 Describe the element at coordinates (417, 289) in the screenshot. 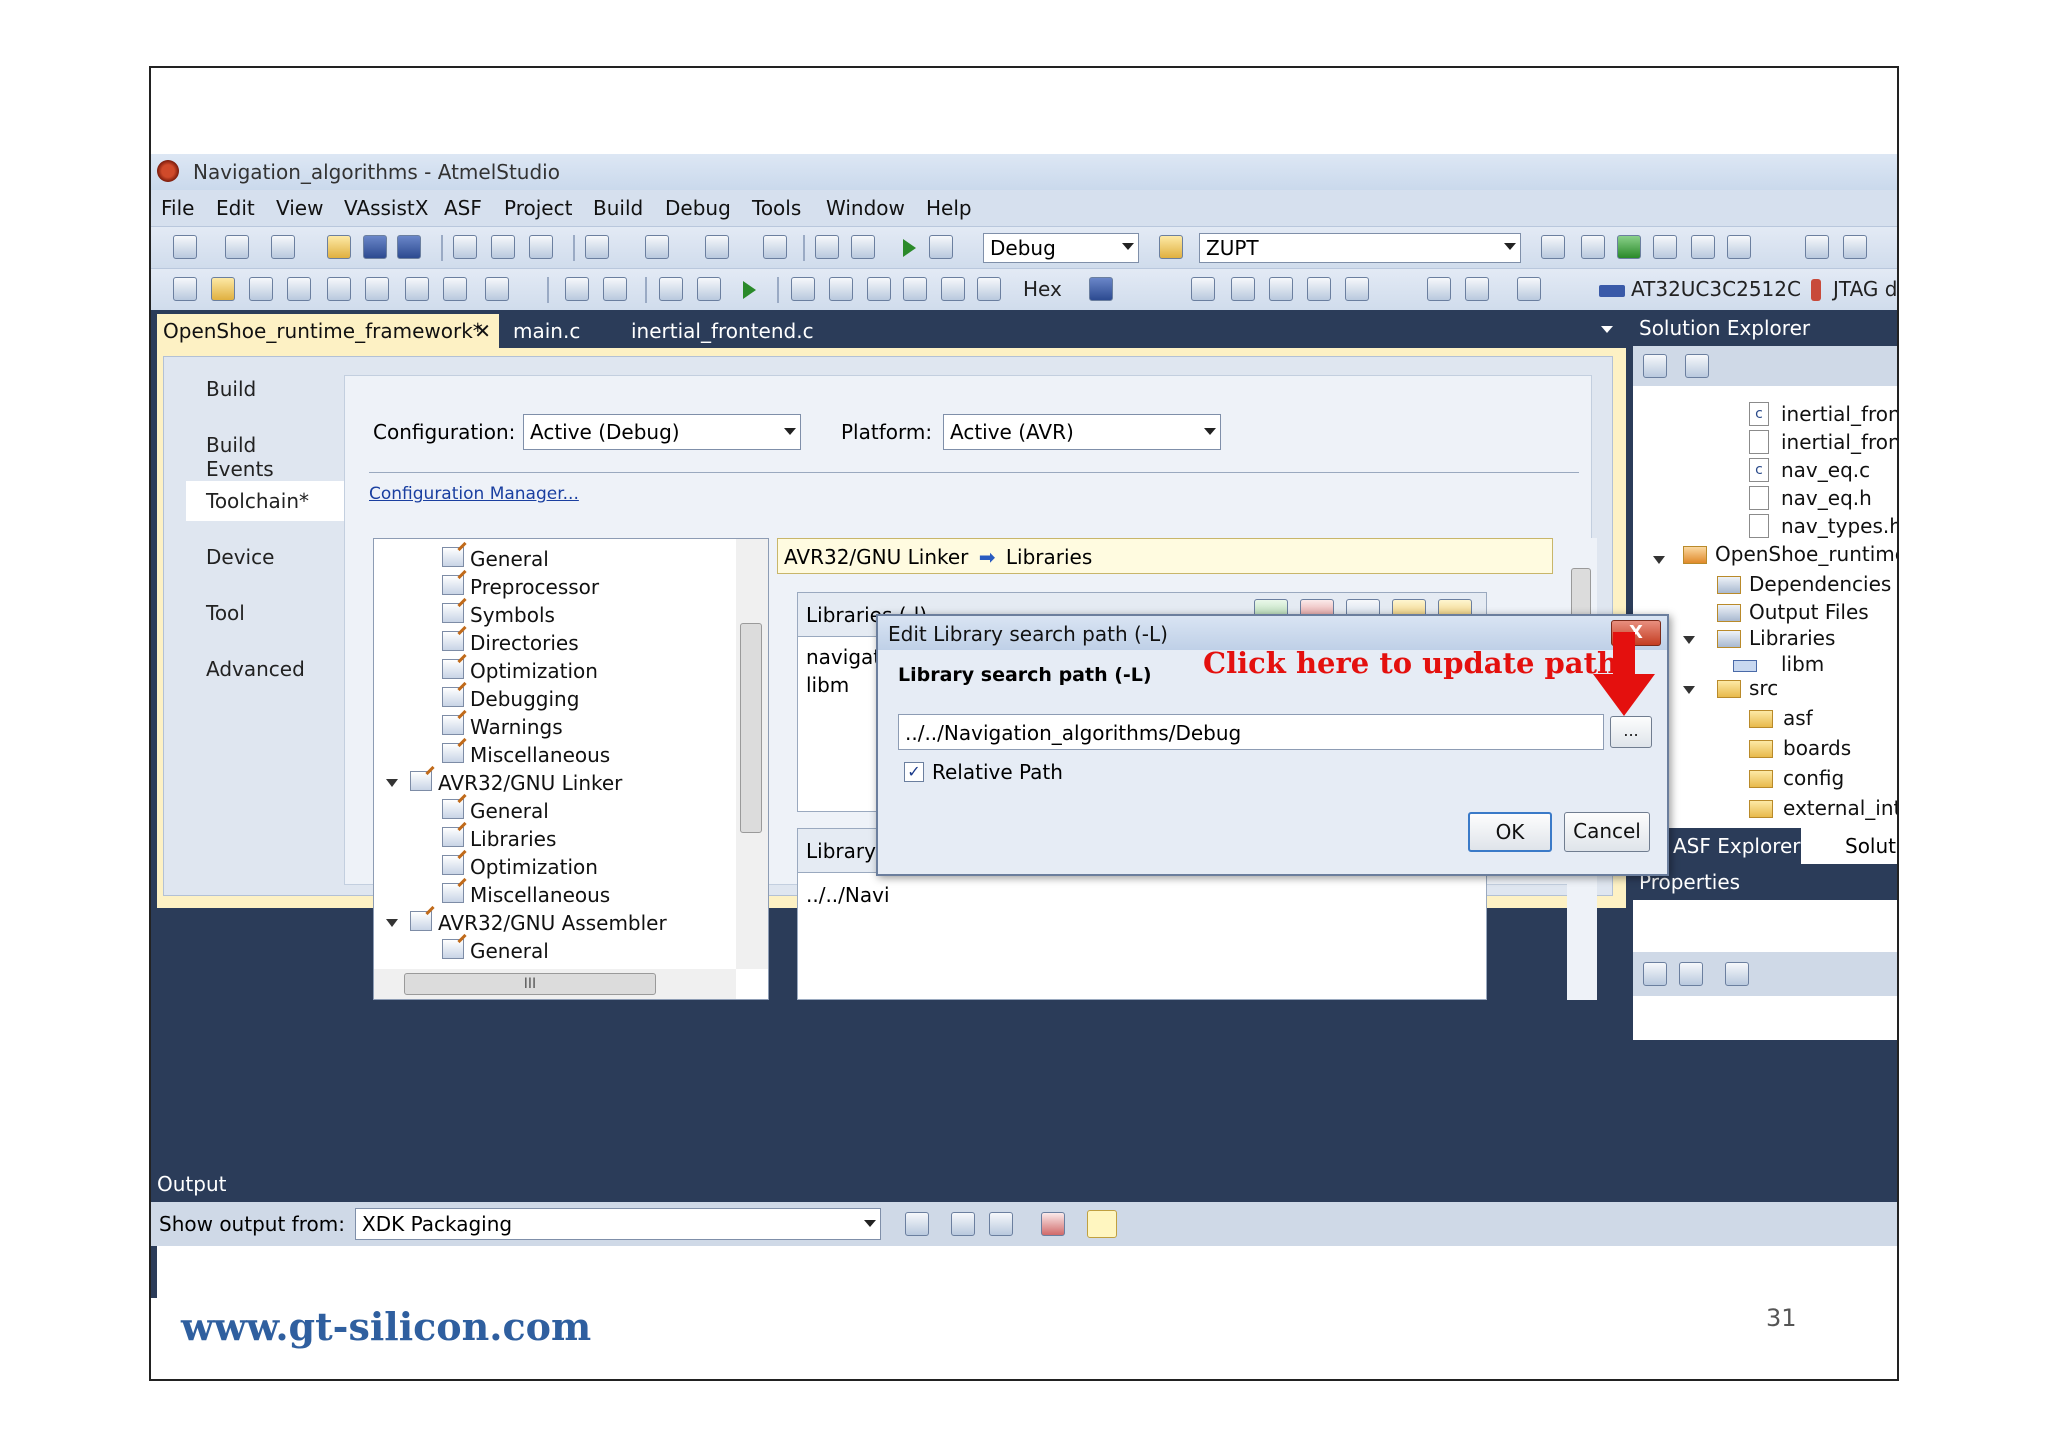

I see `format-icon` at that location.